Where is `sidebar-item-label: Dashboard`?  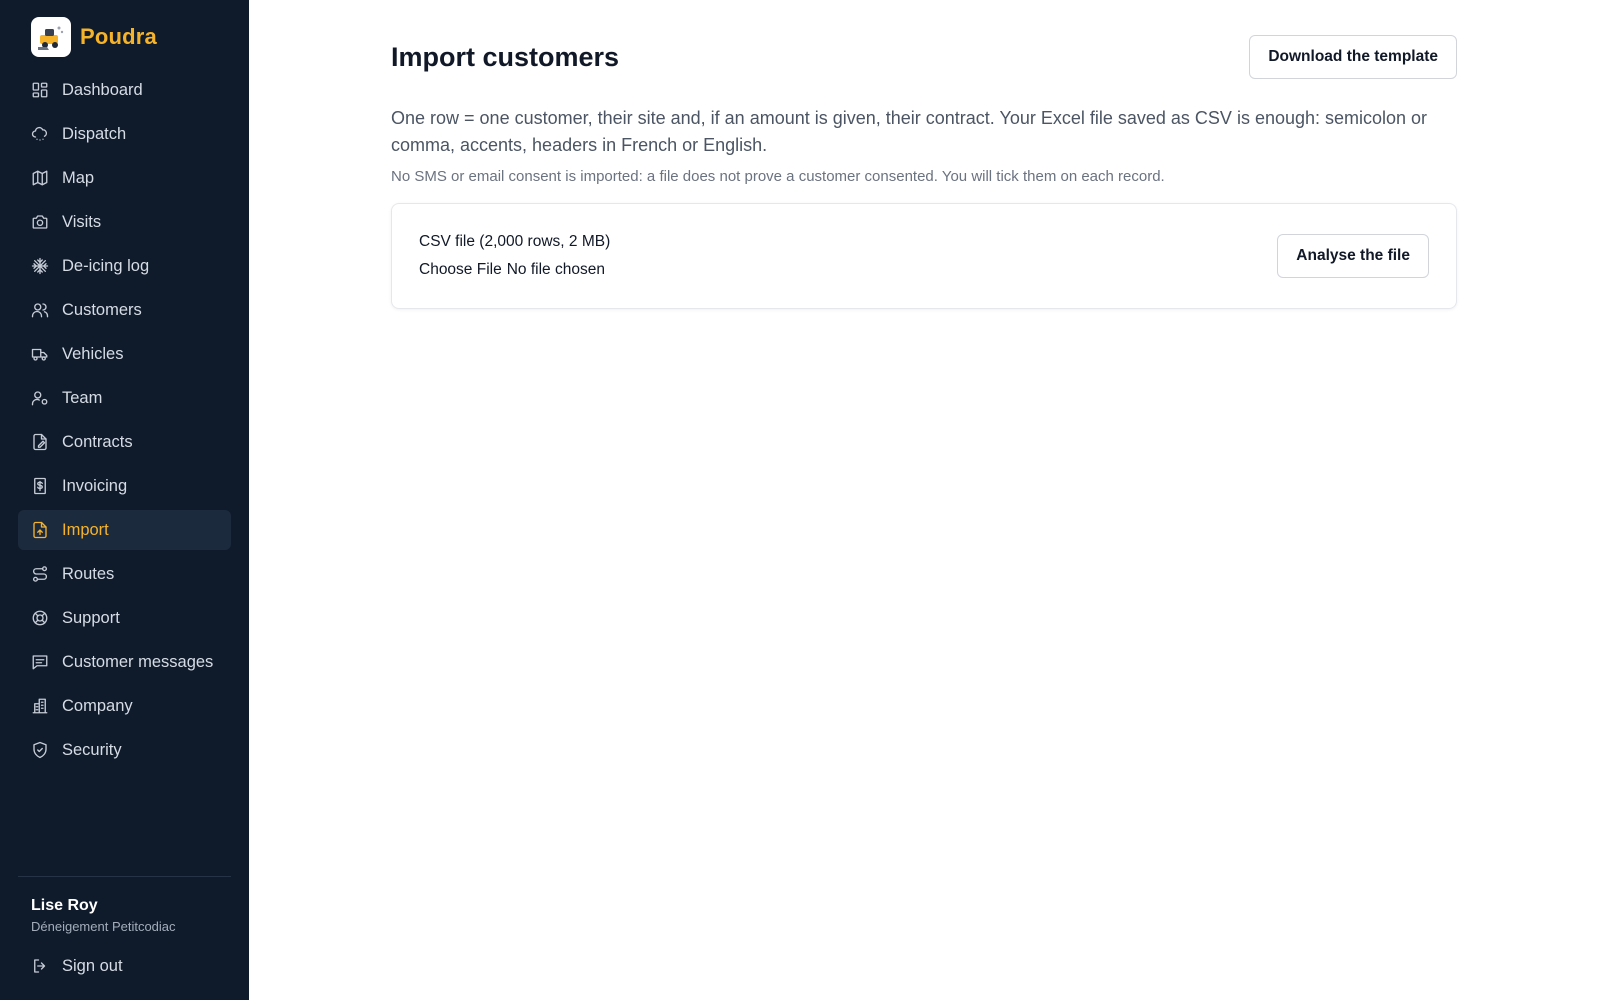
sidebar-item-label: Dashboard is located at coordinates (102, 89).